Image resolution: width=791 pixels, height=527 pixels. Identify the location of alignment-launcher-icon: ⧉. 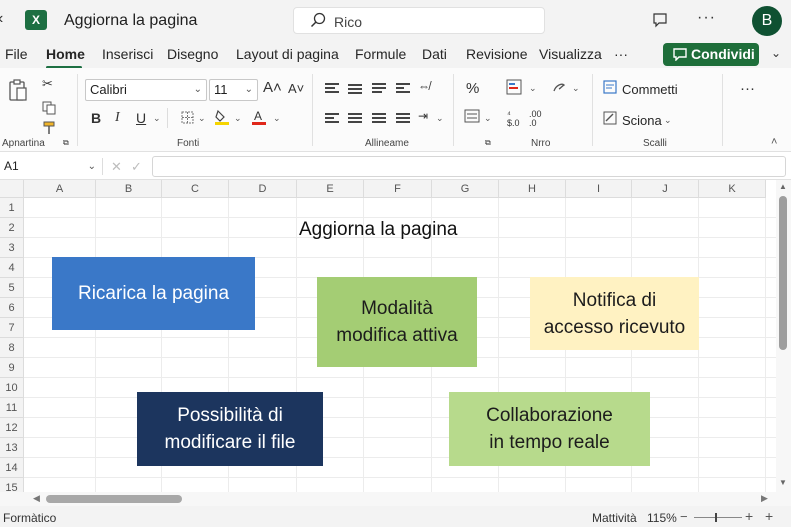
(488, 143).